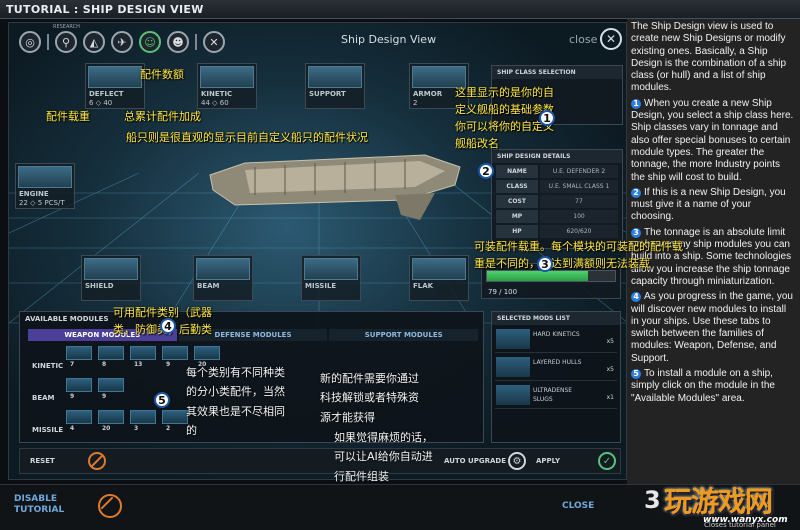 The height and width of the screenshot is (530, 800). Describe the element at coordinates (607, 461) in the screenshot. I see `apply-check-icon: ✓` at that location.